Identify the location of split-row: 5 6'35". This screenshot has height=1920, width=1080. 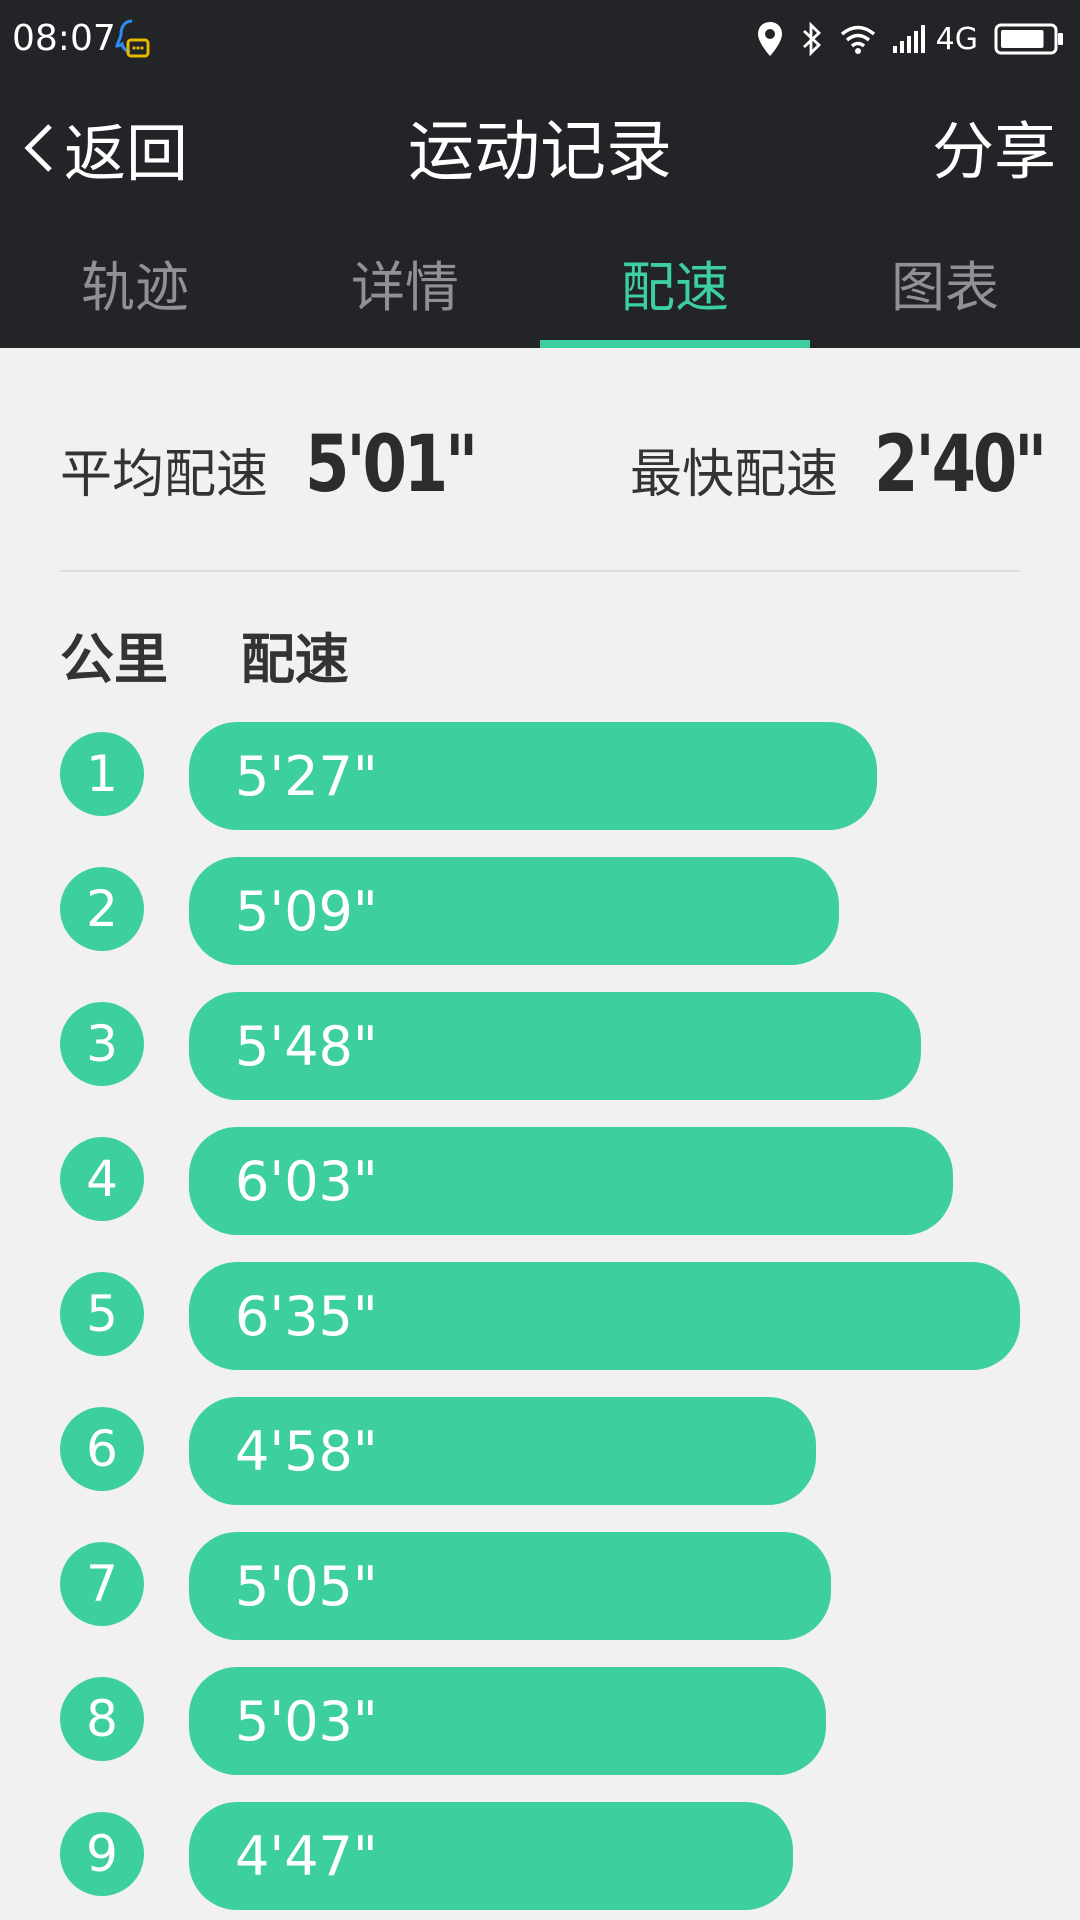
(540, 1315).